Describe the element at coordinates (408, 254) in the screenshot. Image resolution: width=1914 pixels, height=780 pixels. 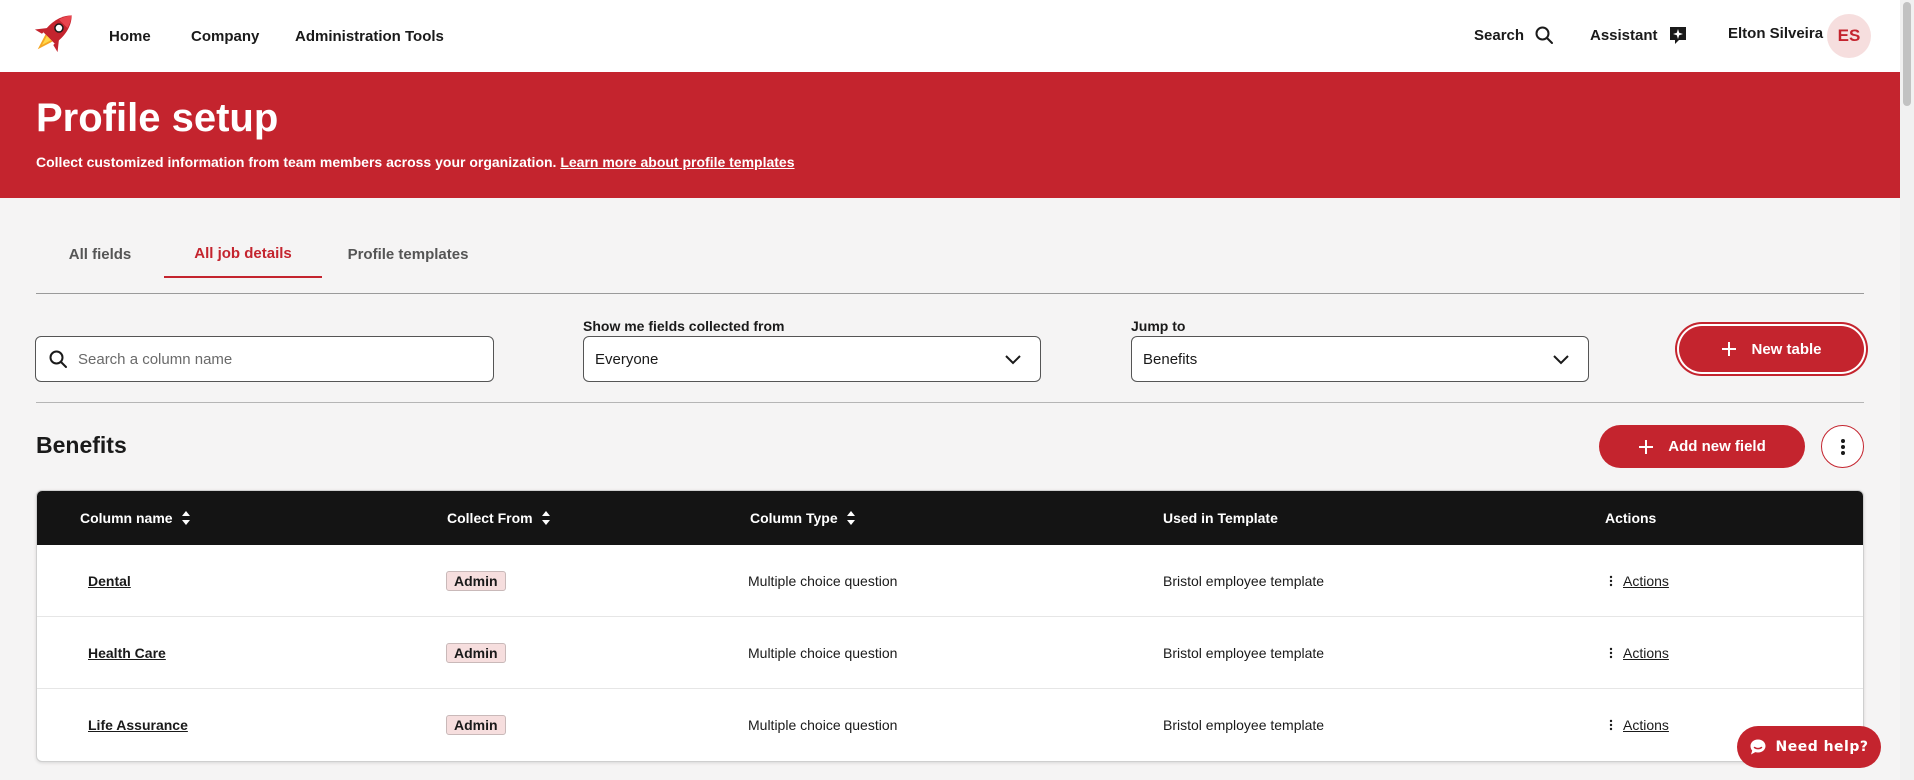
I see `tab-profile-templates: Profile templates` at that location.